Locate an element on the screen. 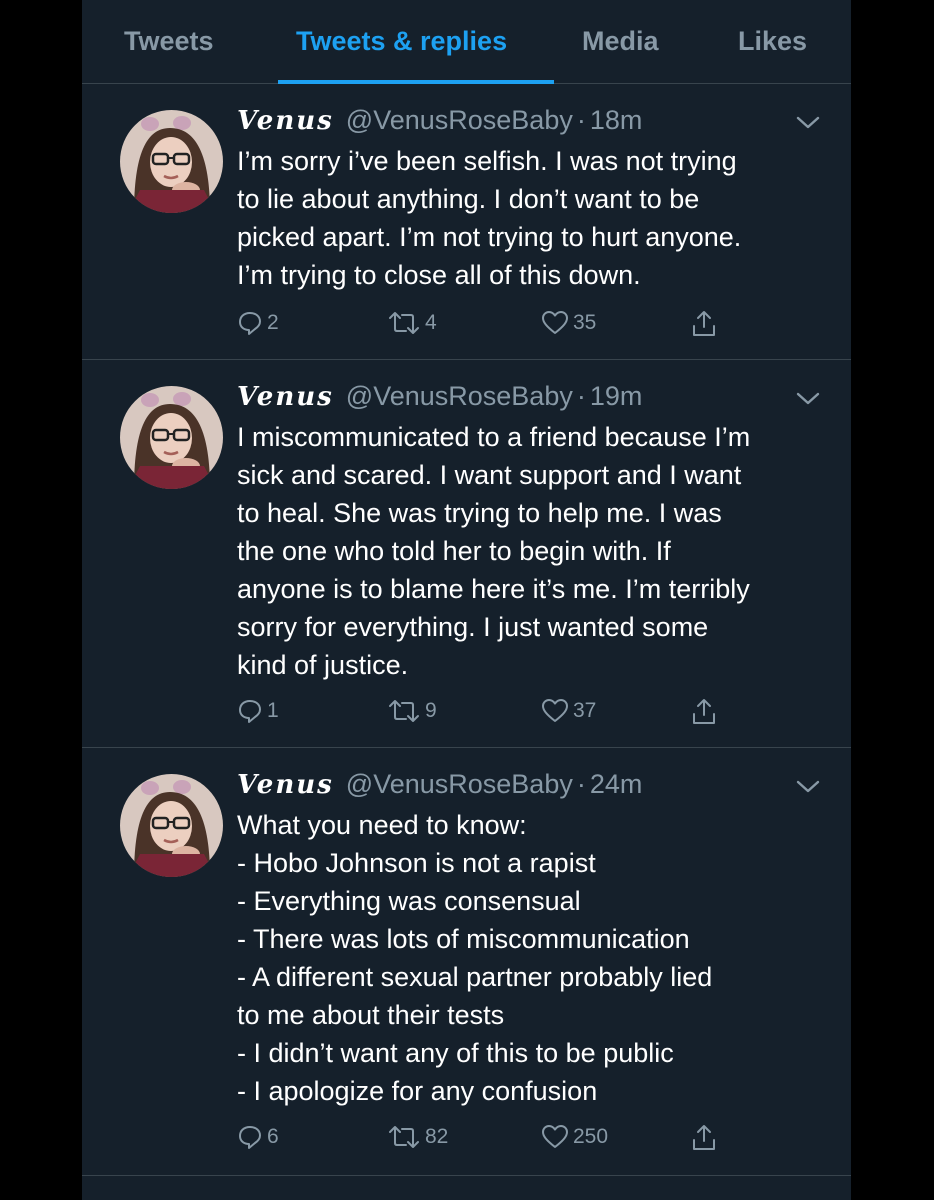 The height and width of the screenshot is (1200, 934). timestamp: 24m is located at coordinates (616, 784).